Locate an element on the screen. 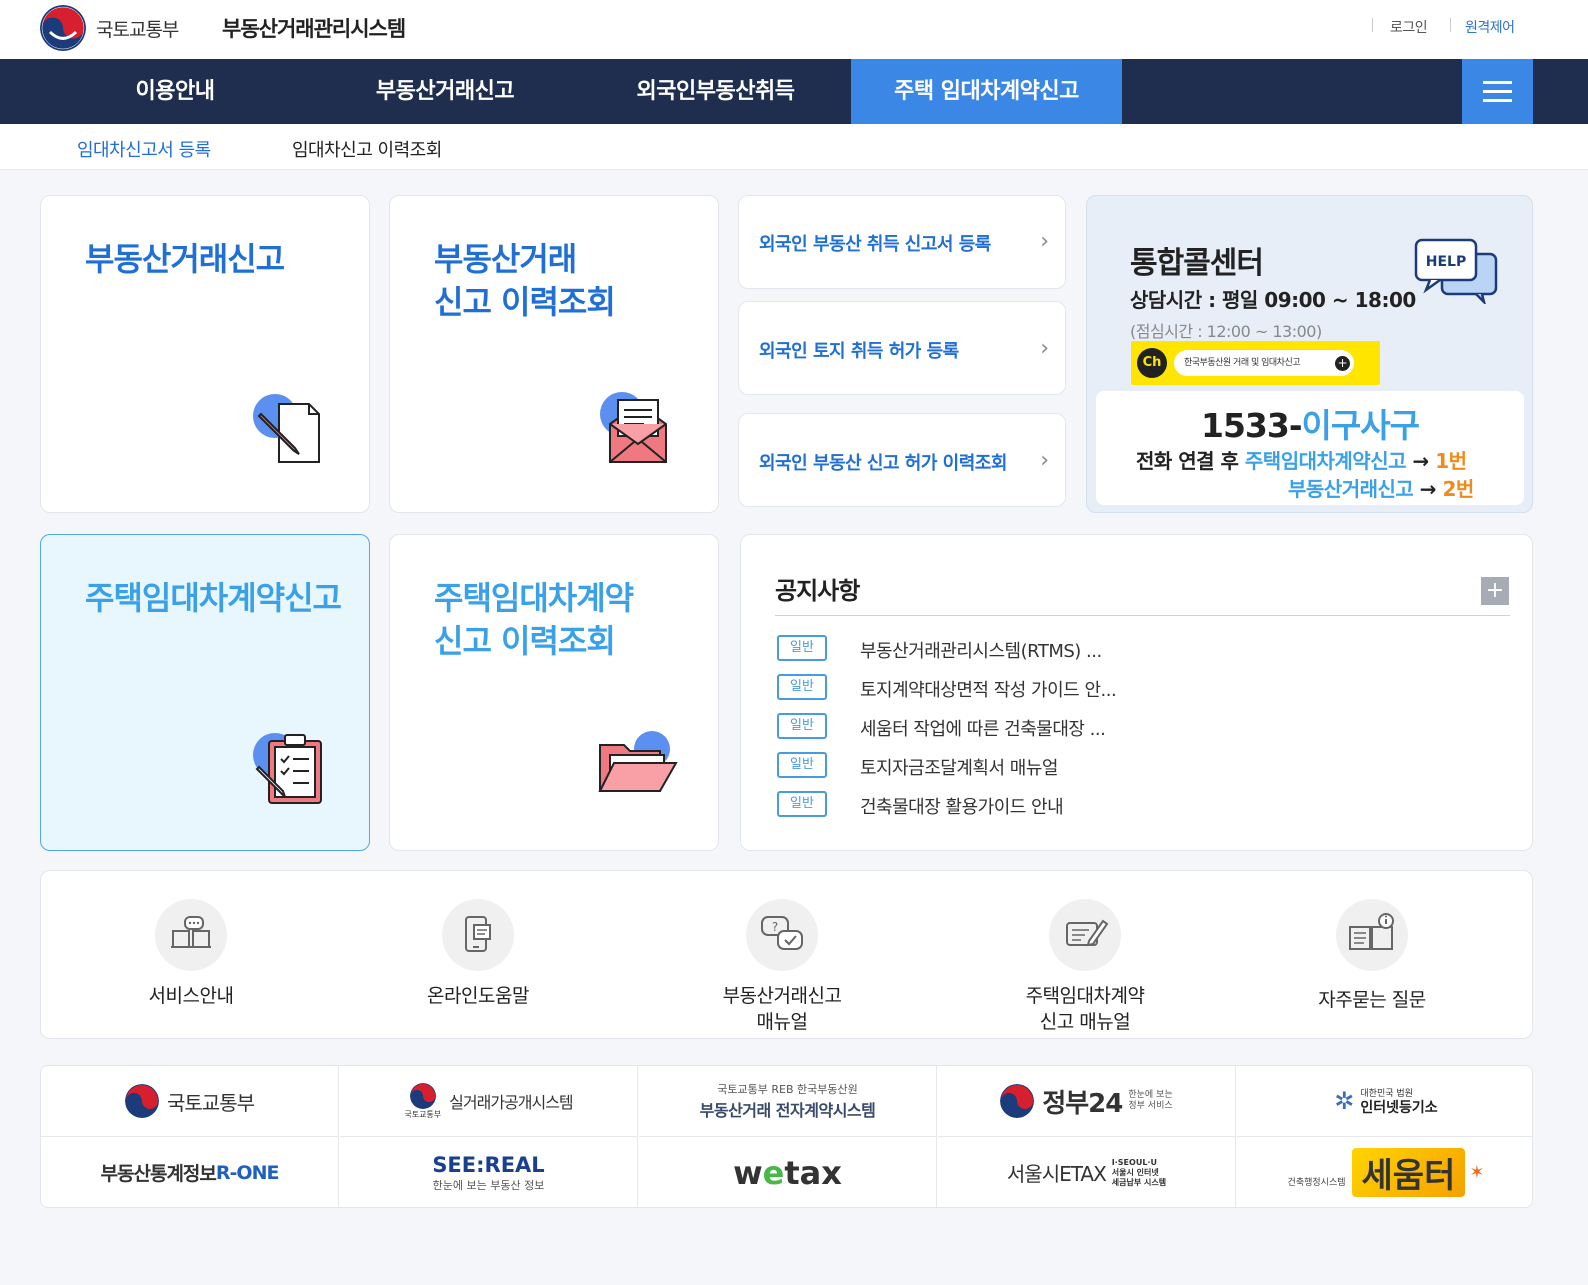 This screenshot has height=1285, width=1588. plus-icon: + is located at coordinates (1342, 363).